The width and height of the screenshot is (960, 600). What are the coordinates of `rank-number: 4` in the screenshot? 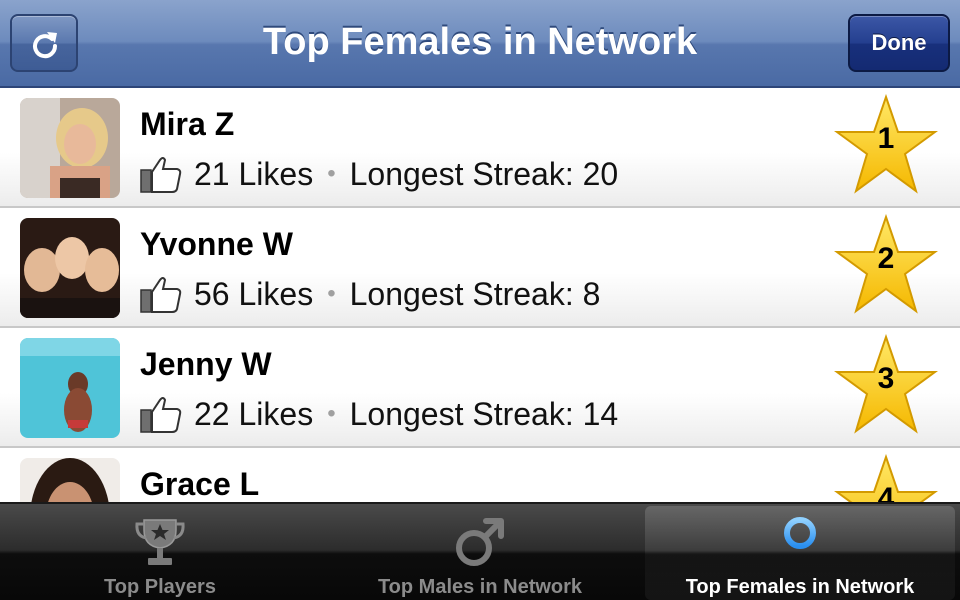 It's located at (886, 492).